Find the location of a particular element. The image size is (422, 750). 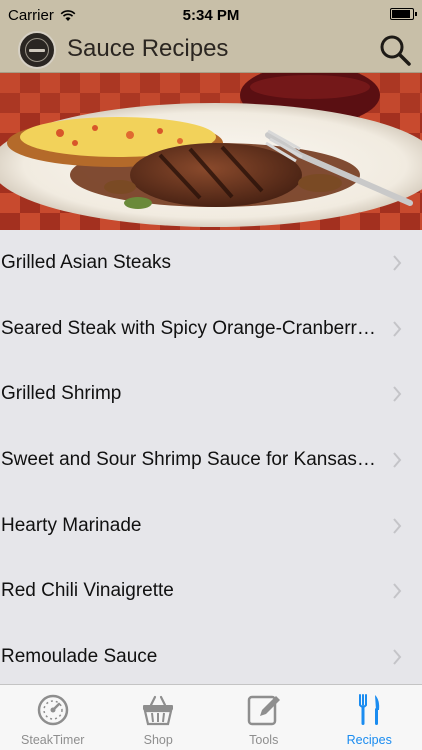

tab-shop: Shop is located at coordinates (159, 717).